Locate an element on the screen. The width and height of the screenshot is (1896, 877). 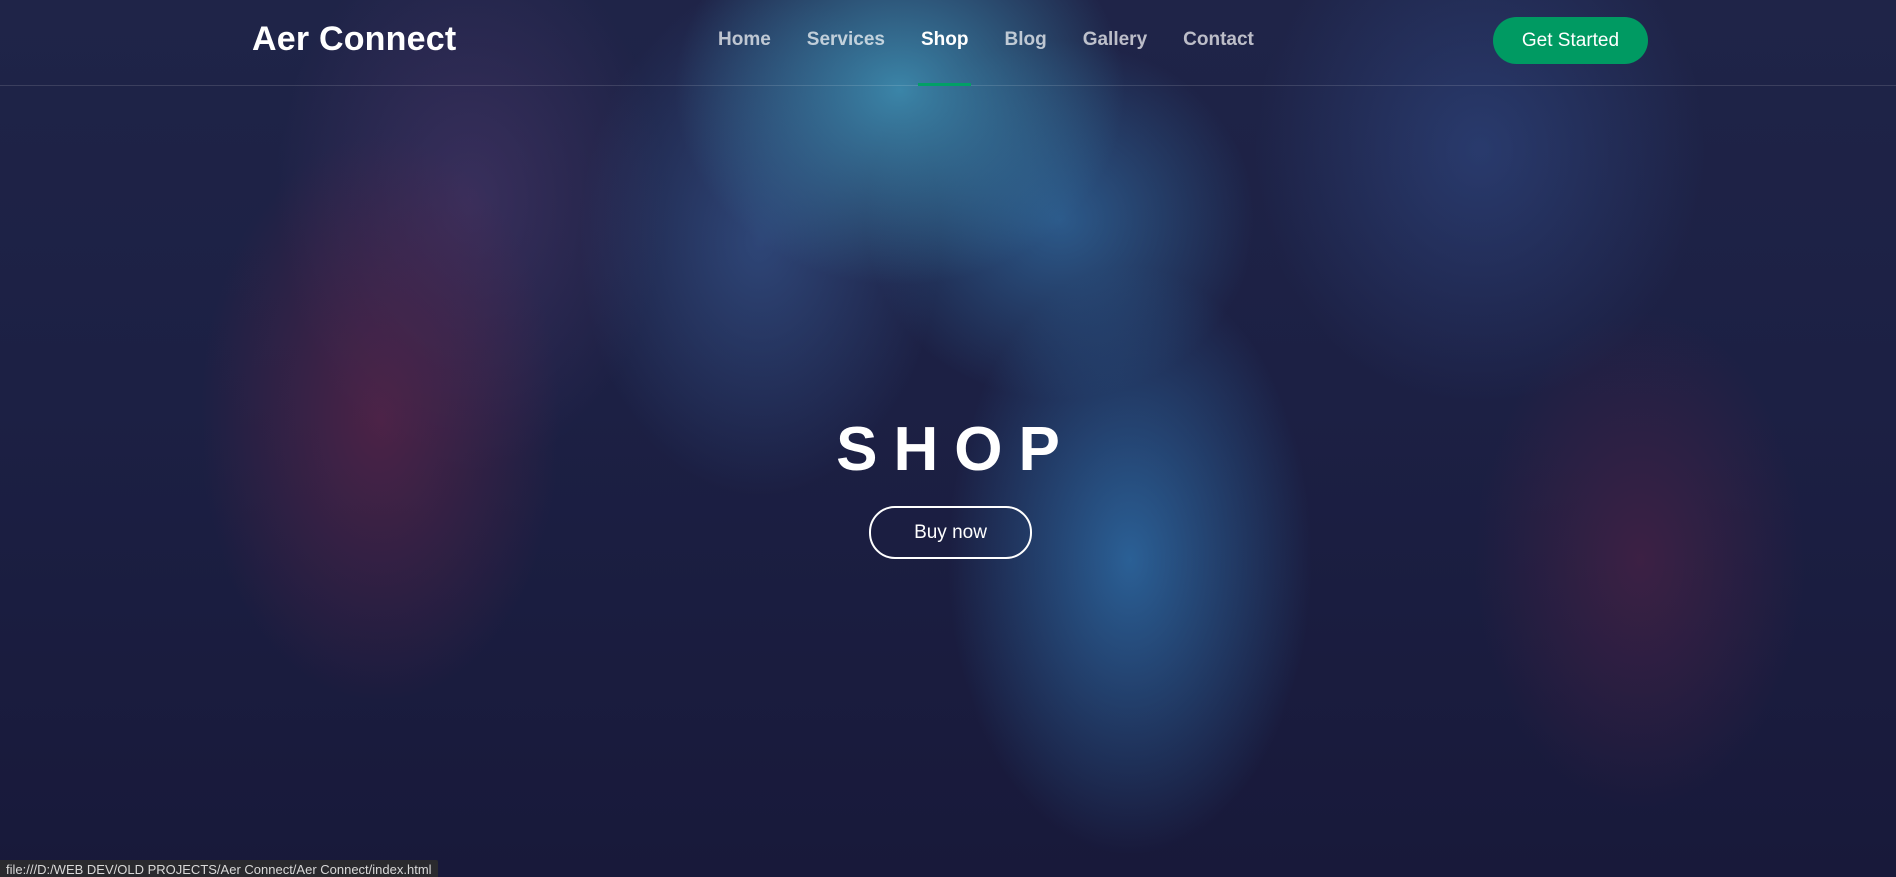
nav-item-home: Home is located at coordinates (744, 42).